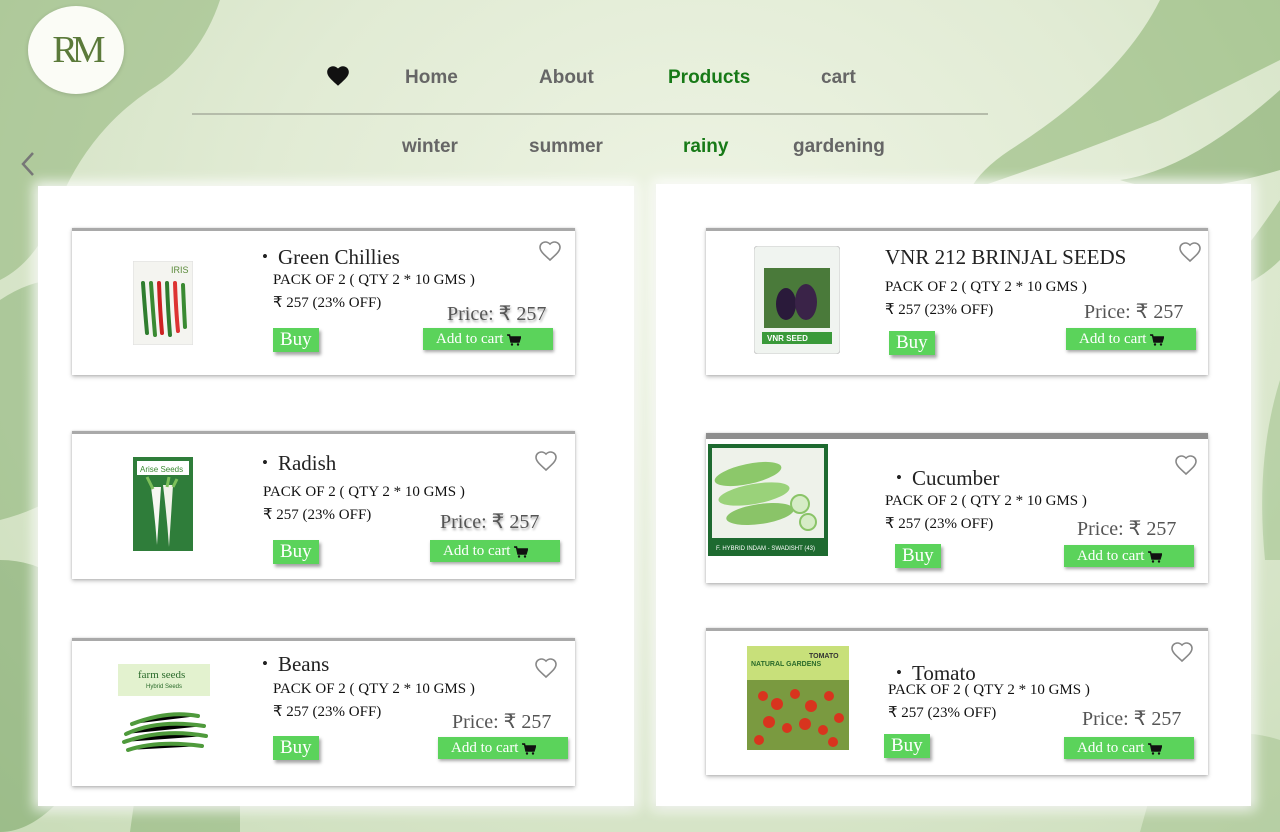  Describe the element at coordinates (163, 303) in the screenshot. I see `green-chillies-image: IRIS` at that location.